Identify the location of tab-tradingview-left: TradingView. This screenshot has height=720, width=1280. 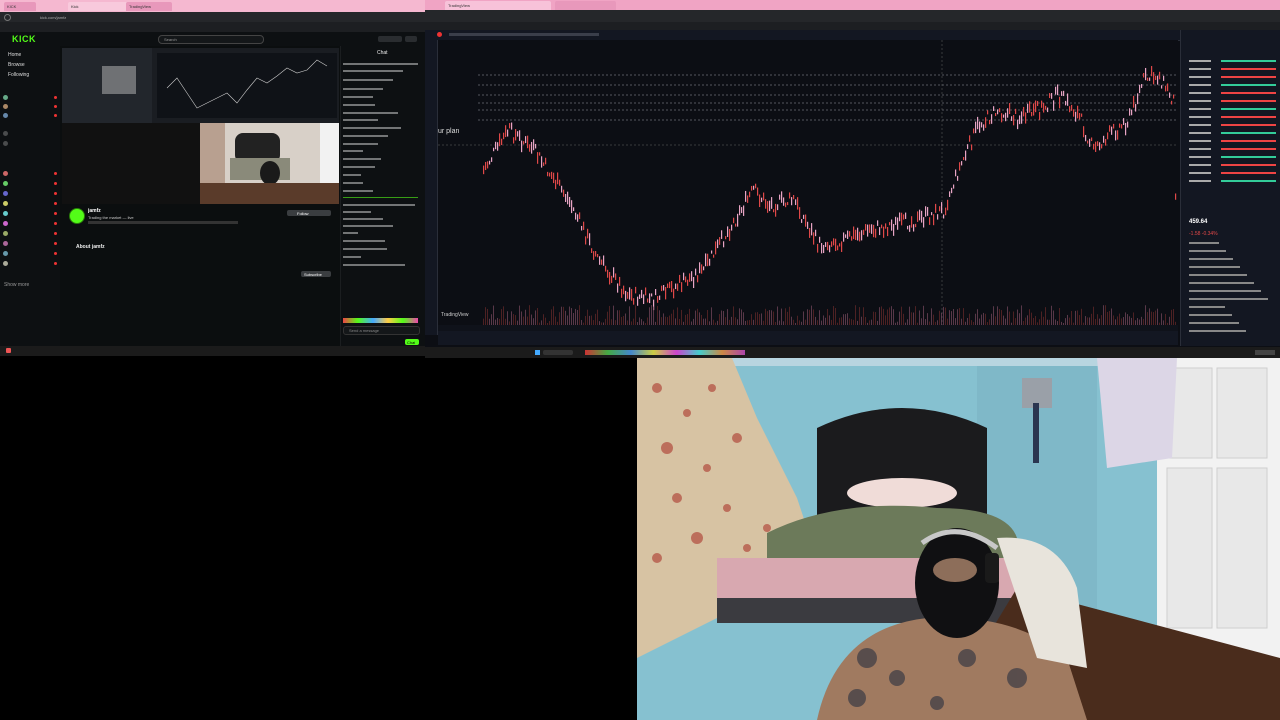
(149, 6).